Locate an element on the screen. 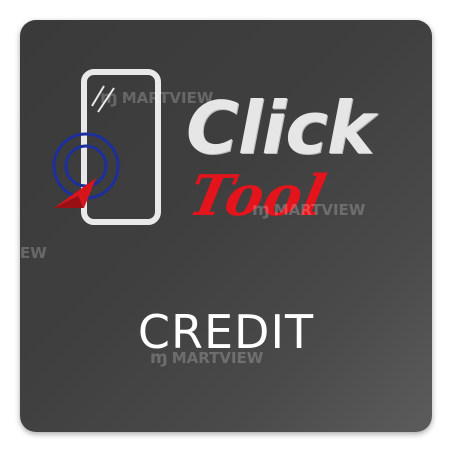  logo-word-click: Click is located at coordinates (280, 128).